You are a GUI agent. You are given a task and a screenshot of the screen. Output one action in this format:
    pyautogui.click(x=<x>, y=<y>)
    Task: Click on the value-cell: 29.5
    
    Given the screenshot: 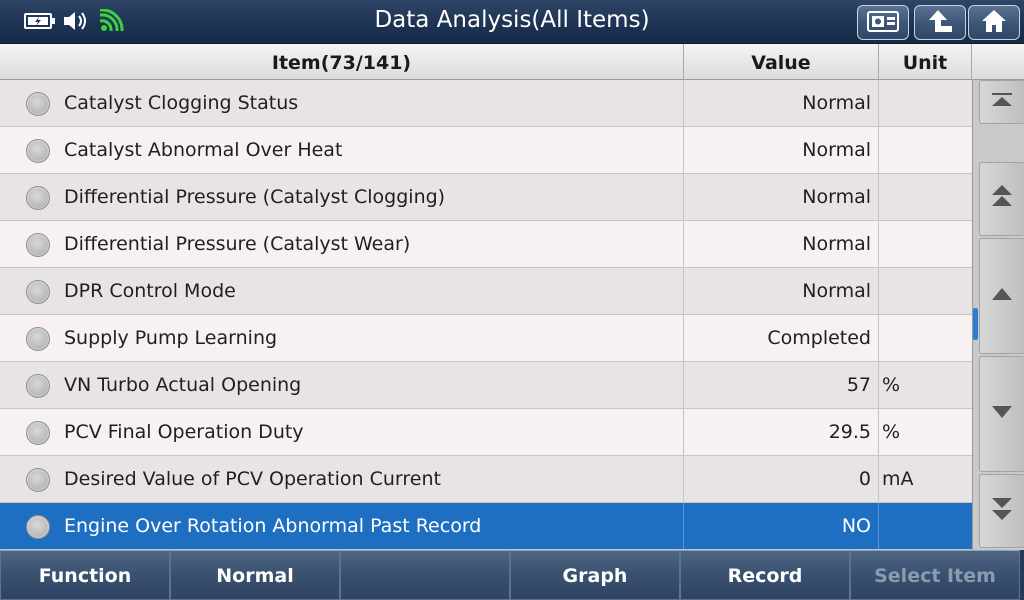 What is the action you would take?
    pyautogui.click(x=781, y=432)
    